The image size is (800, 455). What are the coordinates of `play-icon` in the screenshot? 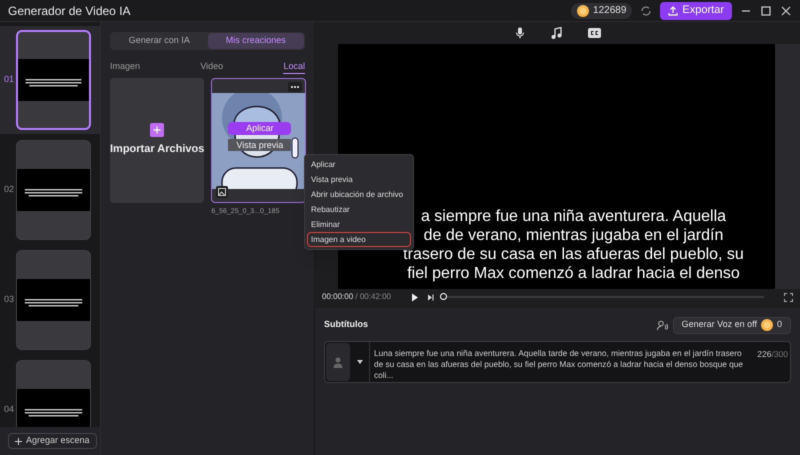 It's located at (414, 297).